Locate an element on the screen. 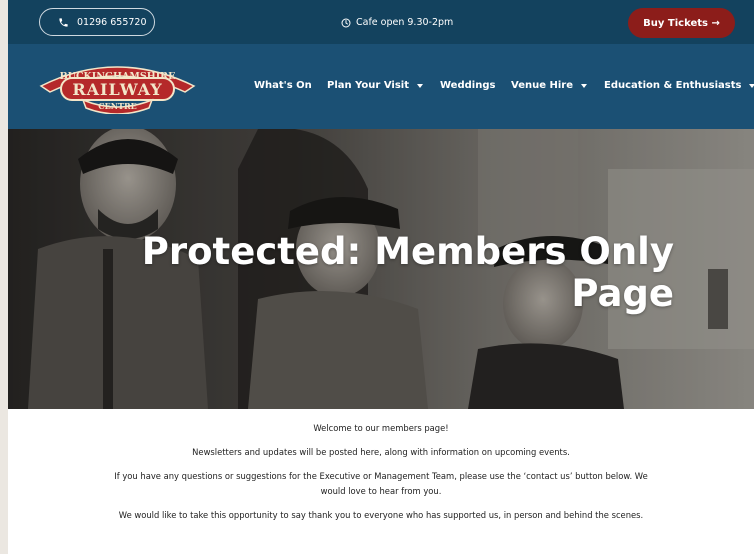 Image resolution: width=754 pixels, height=554 pixels. questions-text-line2: would love to hear from you. is located at coordinates (381, 491).